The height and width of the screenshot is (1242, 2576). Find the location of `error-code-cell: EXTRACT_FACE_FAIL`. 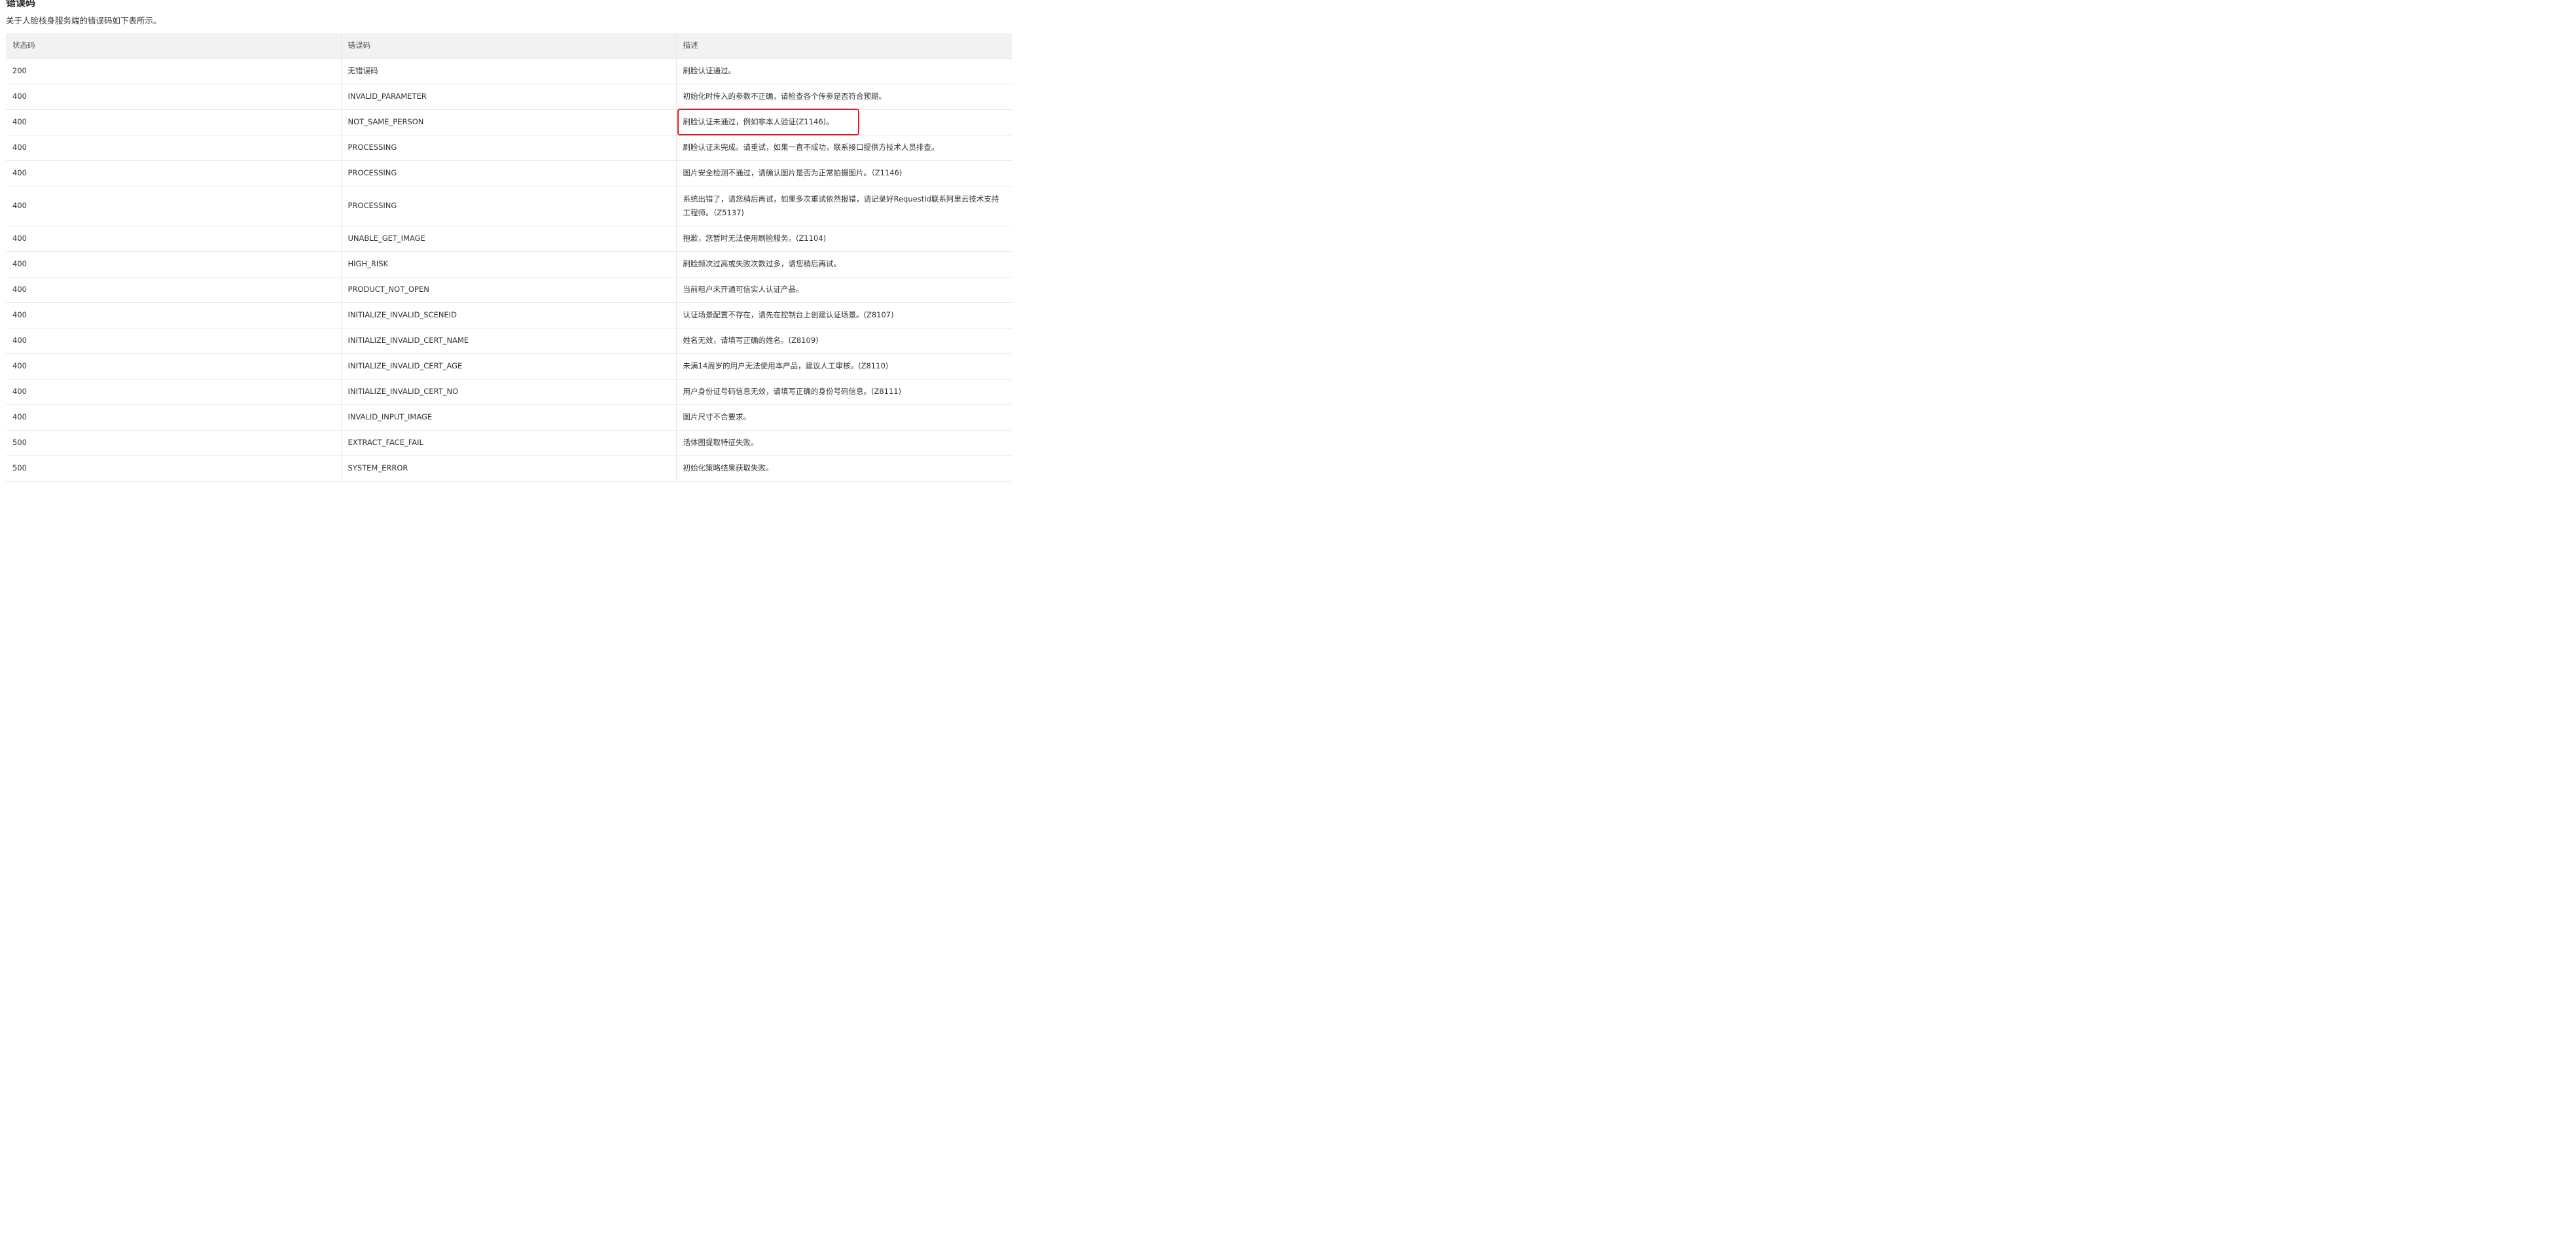

error-code-cell: EXTRACT_FACE_FAIL is located at coordinates (508, 443).